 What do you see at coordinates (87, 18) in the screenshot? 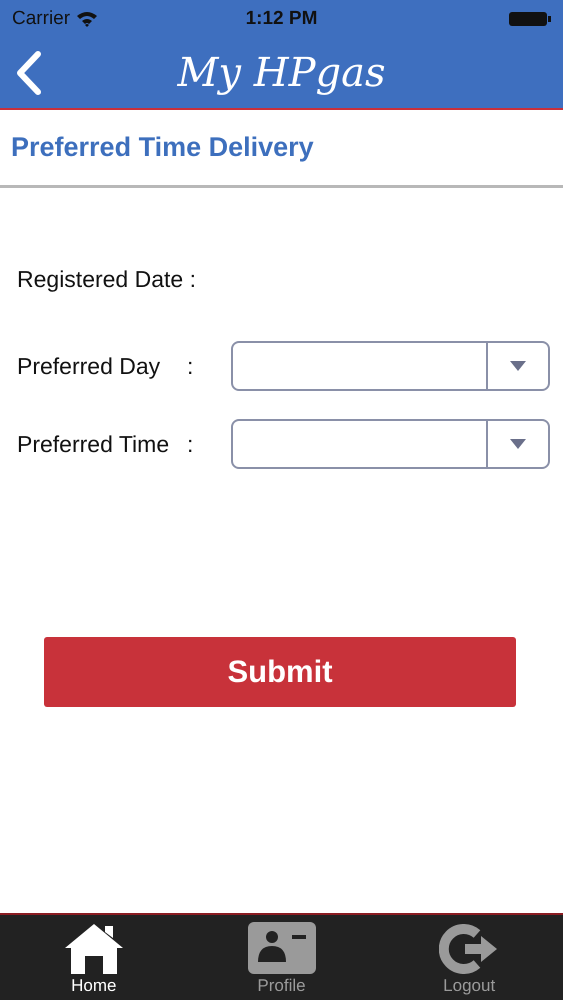
I see `wifi-icon` at bounding box center [87, 18].